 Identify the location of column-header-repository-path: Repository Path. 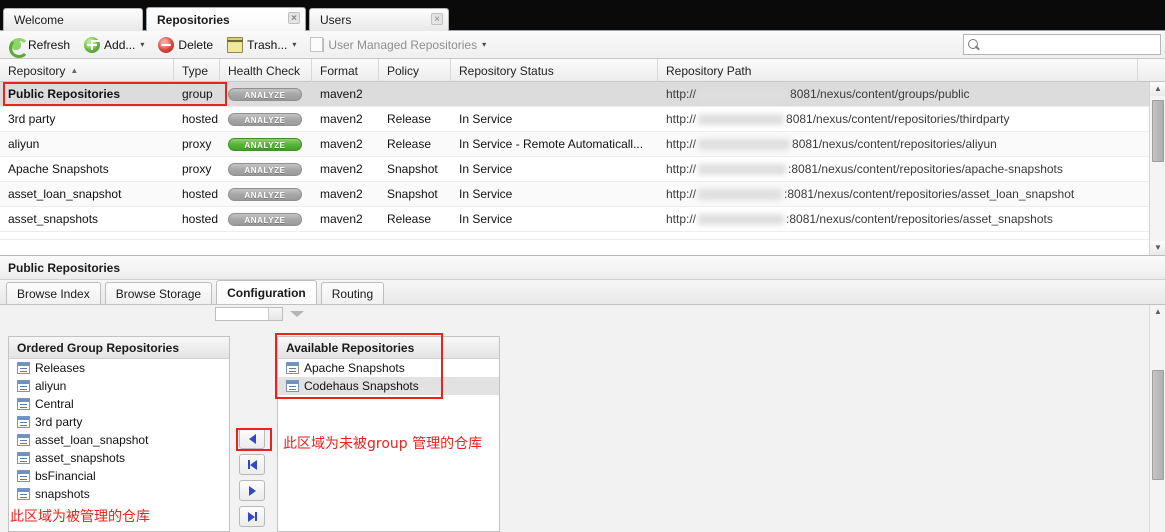
(898, 70).